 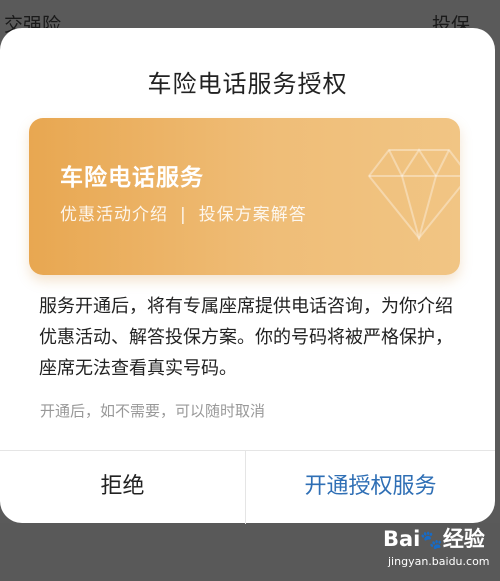 I want to click on card-subtitle-discounts: 优惠活动介绍, so click(x=114, y=215).